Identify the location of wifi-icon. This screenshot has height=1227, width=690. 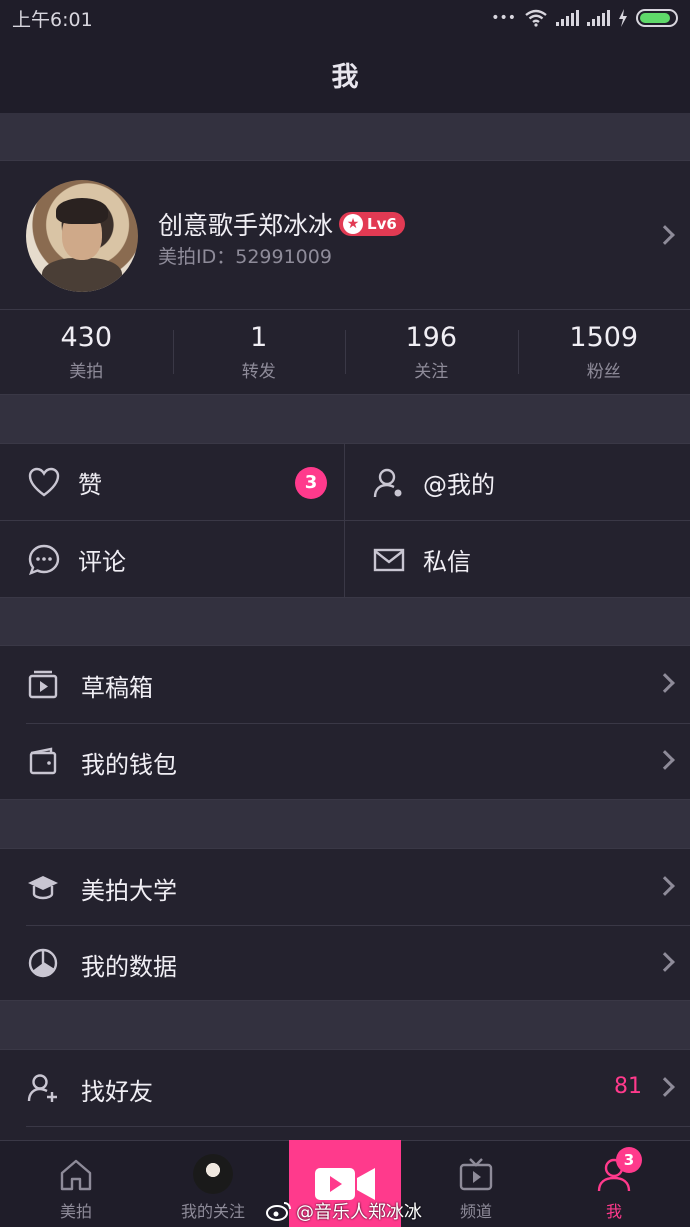
(536, 18).